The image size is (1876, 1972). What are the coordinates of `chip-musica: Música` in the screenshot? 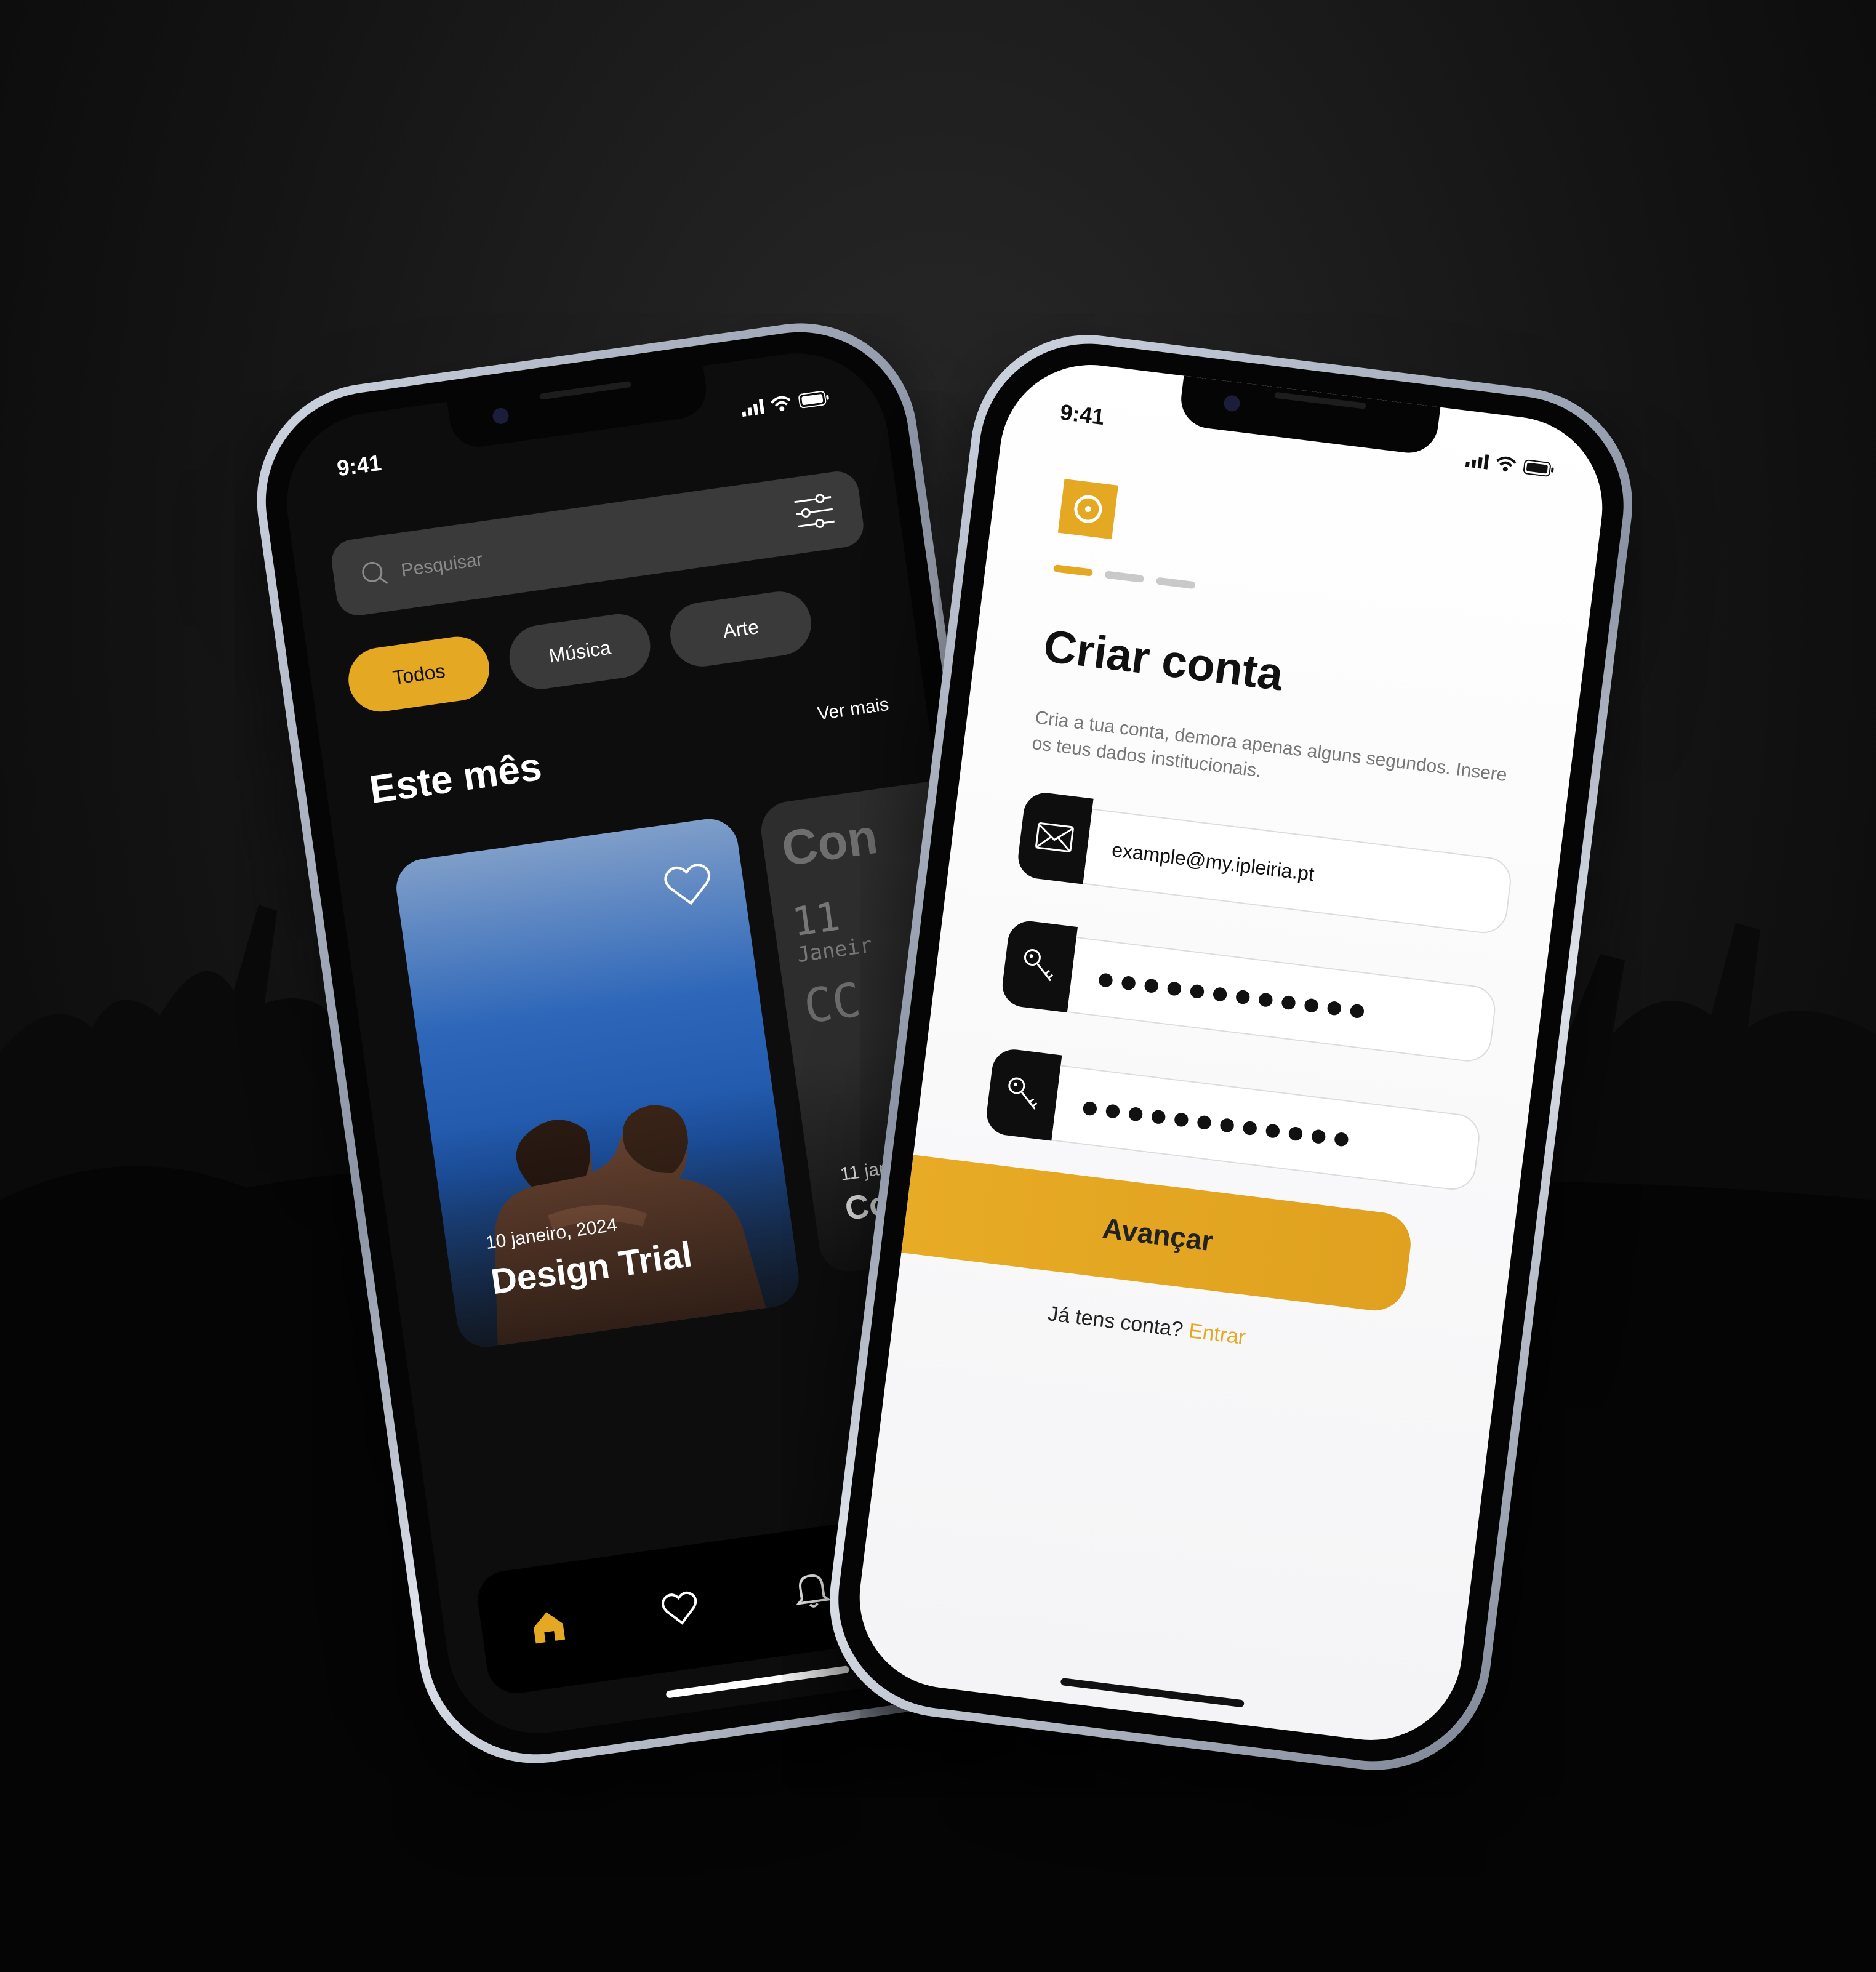 It's located at (580, 652).